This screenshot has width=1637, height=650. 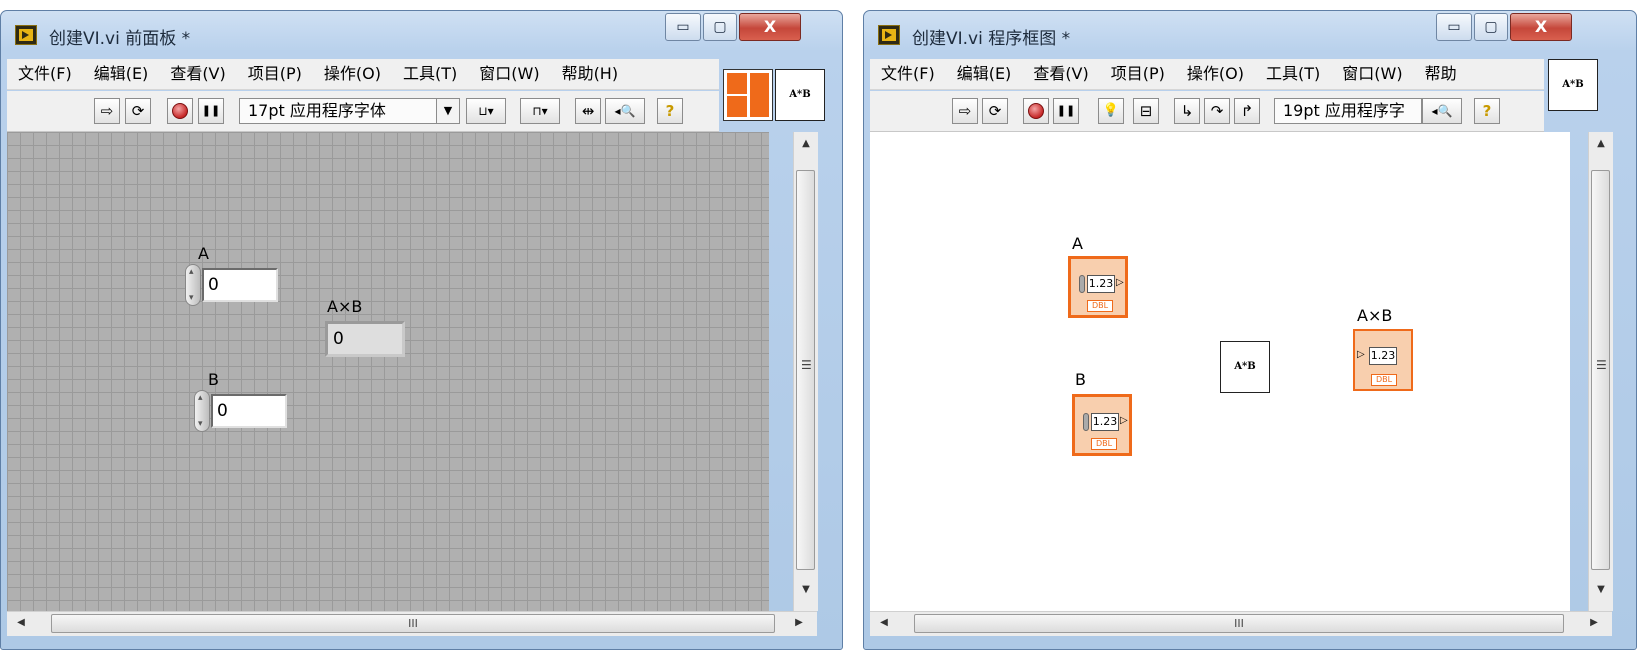 What do you see at coordinates (588, 111) in the screenshot?
I see `resize-objects-icon: ⇹` at bounding box center [588, 111].